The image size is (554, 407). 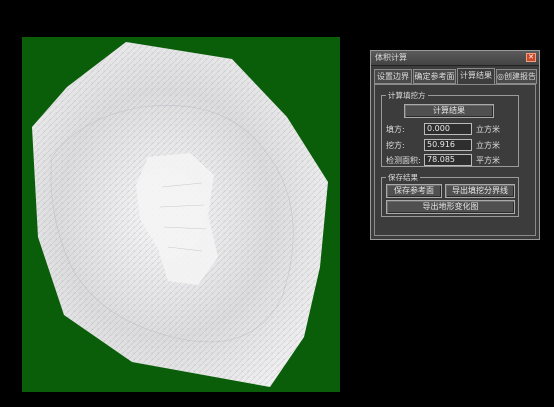 I want to click on save-results-group-title: 保存结果, so click(x=403, y=177).